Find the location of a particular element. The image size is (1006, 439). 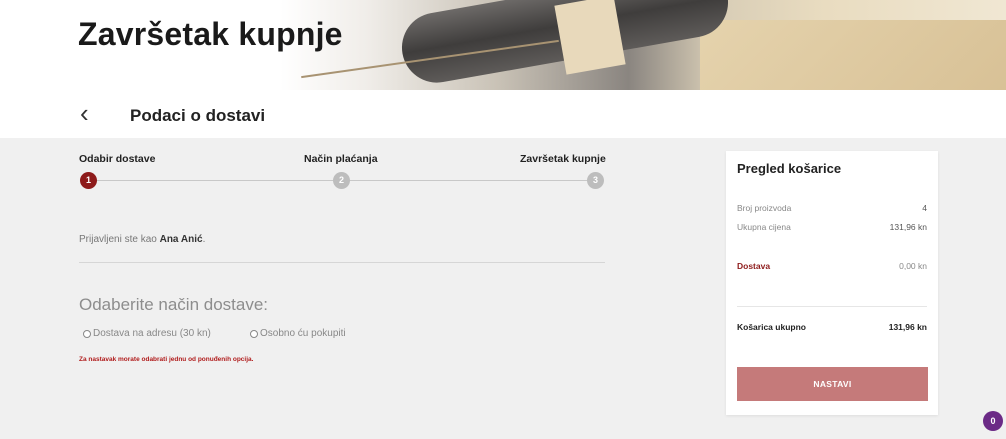

login-user: Ana Anić is located at coordinates (181, 239).